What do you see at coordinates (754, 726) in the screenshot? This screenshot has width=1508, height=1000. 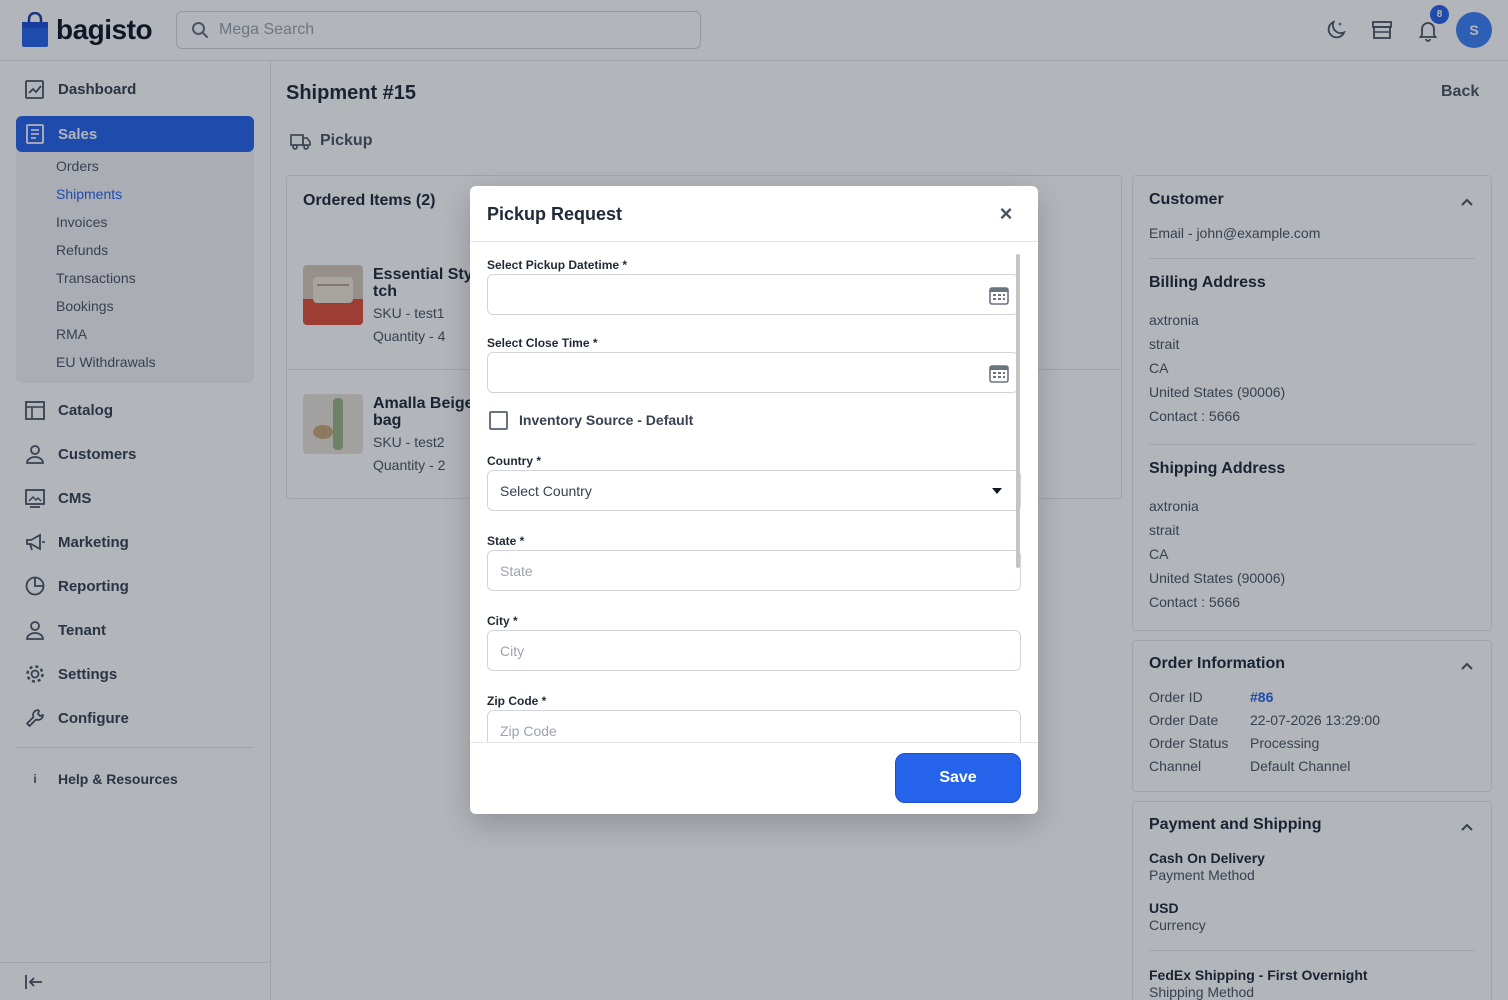 I see `zip-code-input: Zip Code` at bounding box center [754, 726].